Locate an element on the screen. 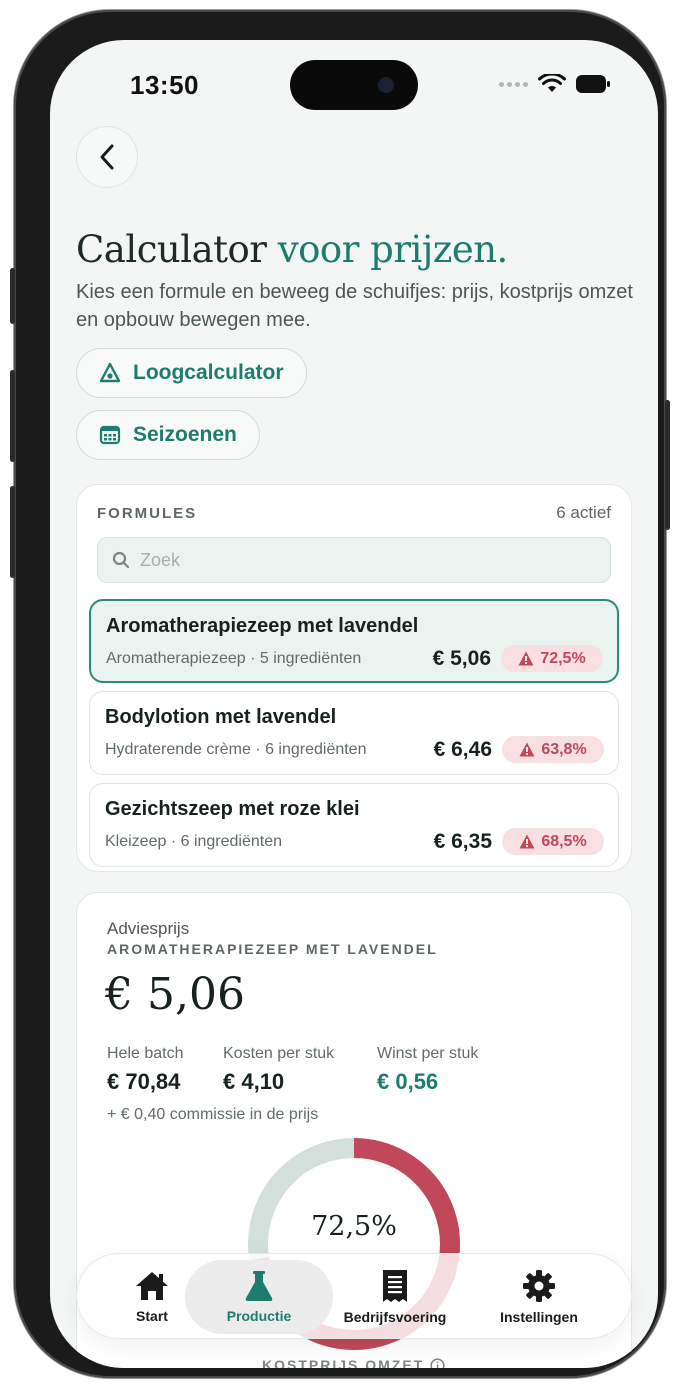 The image size is (680, 1388). power-button is located at coordinates (667, 465).